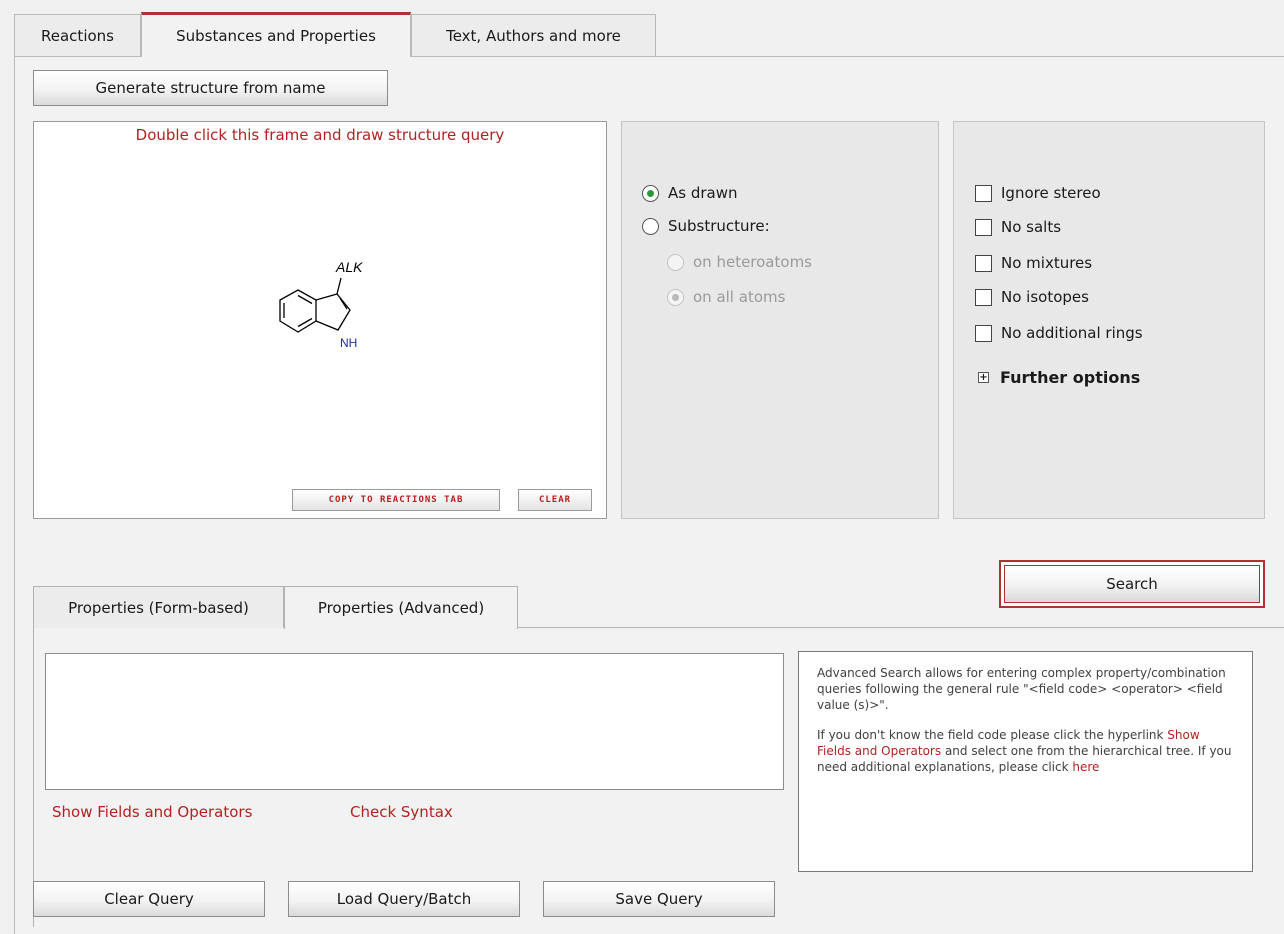 The height and width of the screenshot is (934, 1284). Describe the element at coordinates (401, 607) in the screenshot. I see `tab-properties-advanced: Properties (Advanced)` at that location.